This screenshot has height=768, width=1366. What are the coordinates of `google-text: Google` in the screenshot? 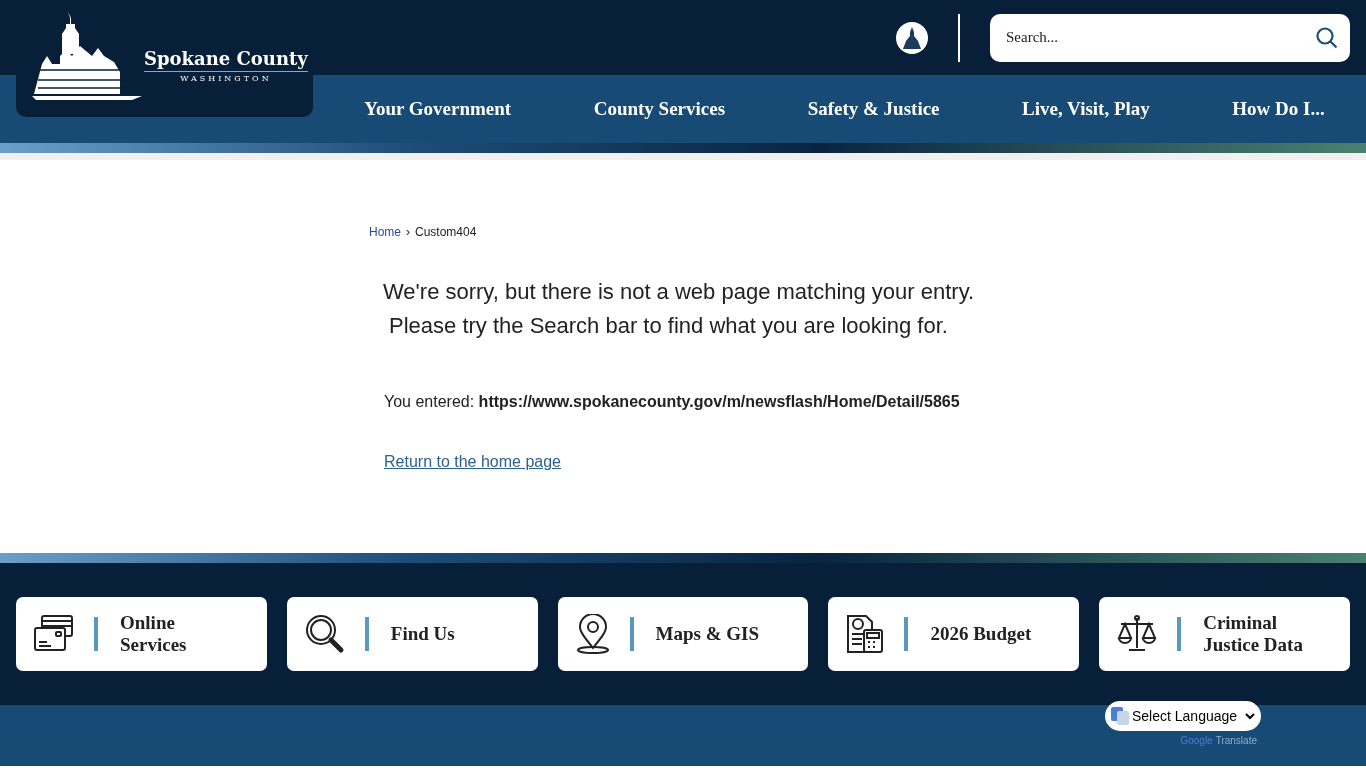 It's located at (1196, 740).